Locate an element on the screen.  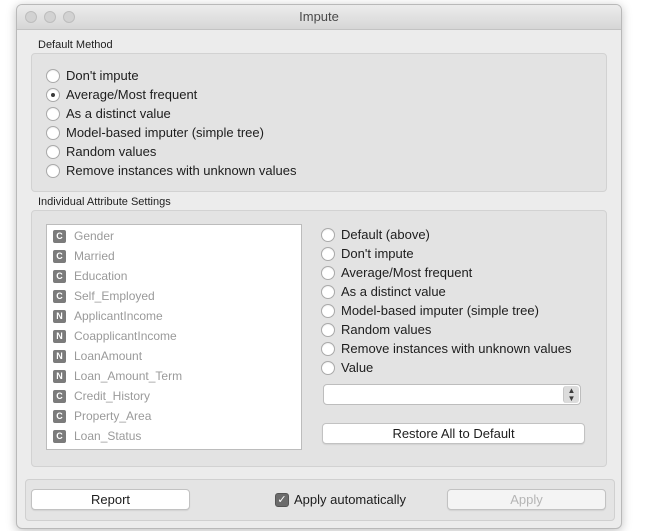
attr-option-dont-impute: Don't impute is located at coordinates (367, 253).